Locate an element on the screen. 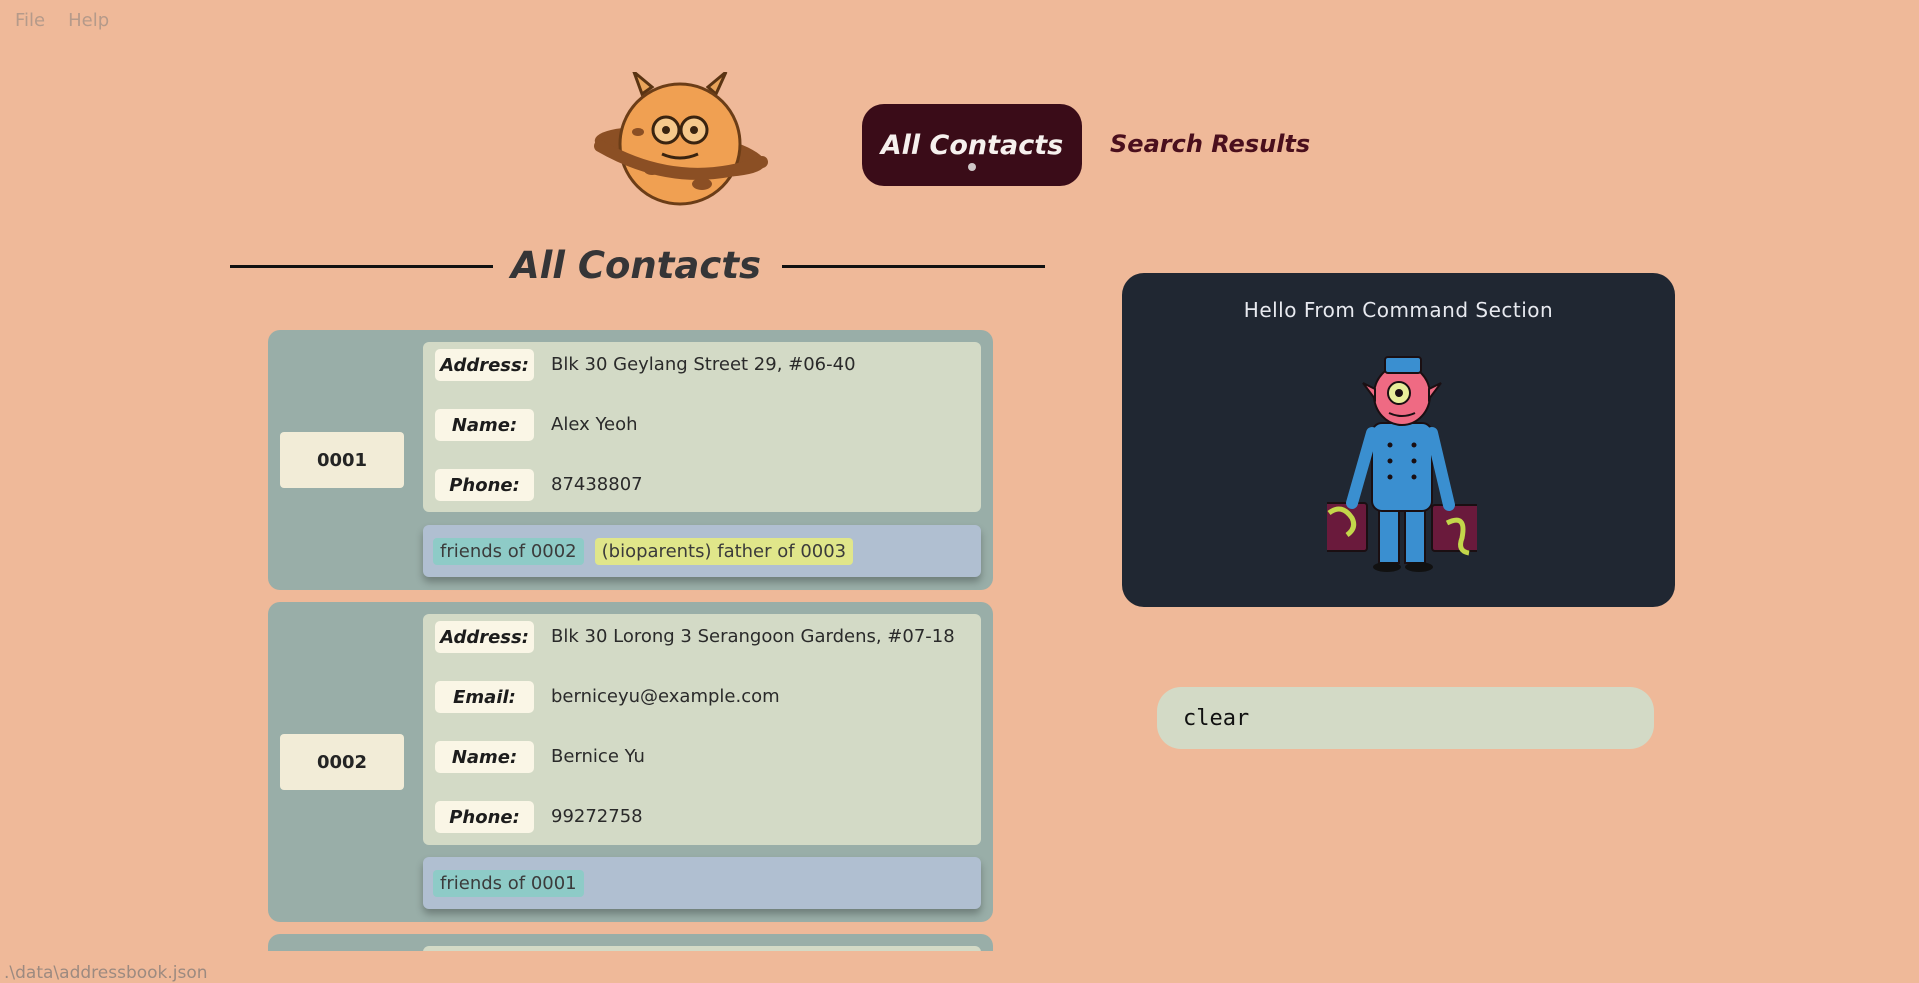 Image resolution: width=1919 pixels, height=983 pixels. command-greeting: Hello From Command Section is located at coordinates (1398, 310).